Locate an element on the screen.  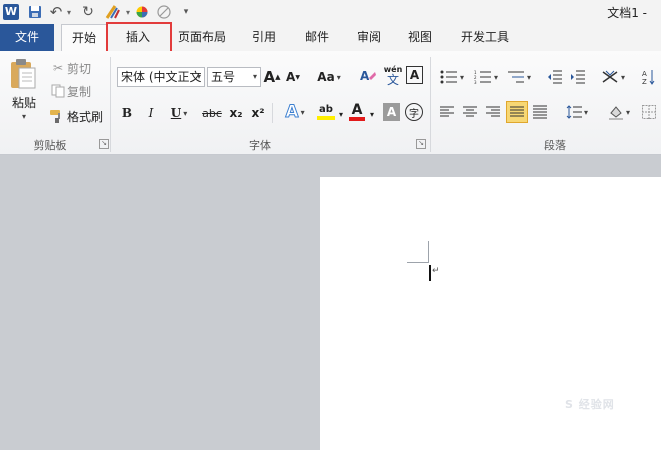
font-row-divider is located at coordinates (272, 113).